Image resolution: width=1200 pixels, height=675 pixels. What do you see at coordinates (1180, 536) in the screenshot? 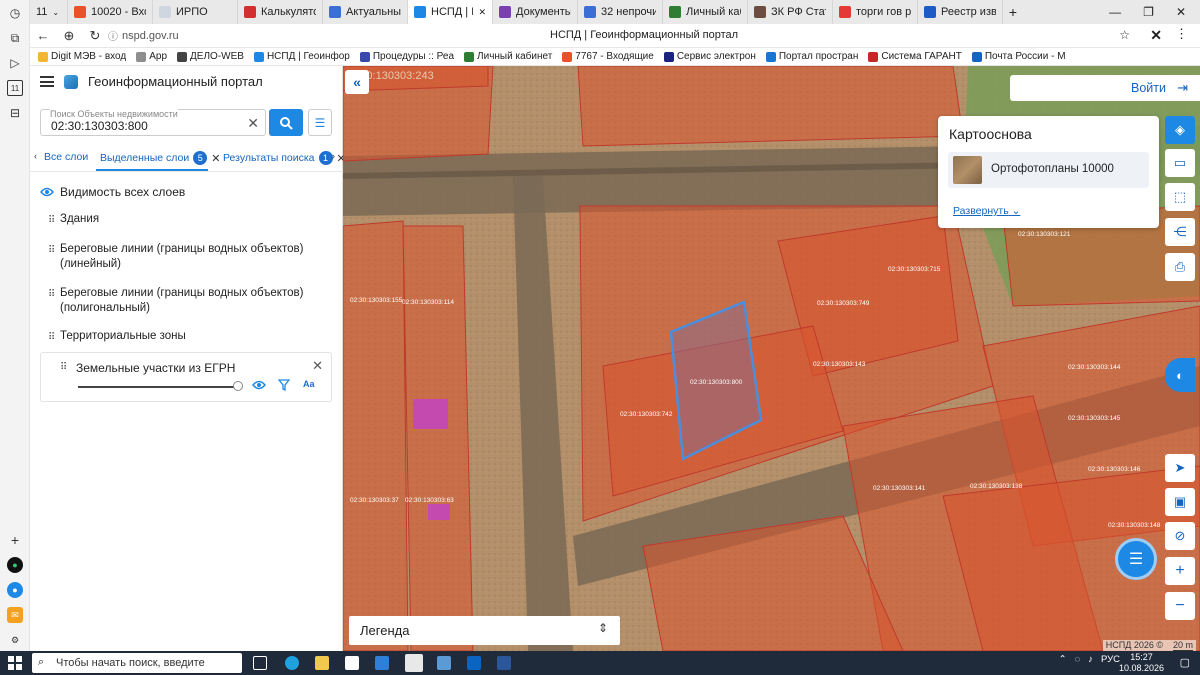
I see `compass-button: ⊘` at bounding box center [1180, 536].